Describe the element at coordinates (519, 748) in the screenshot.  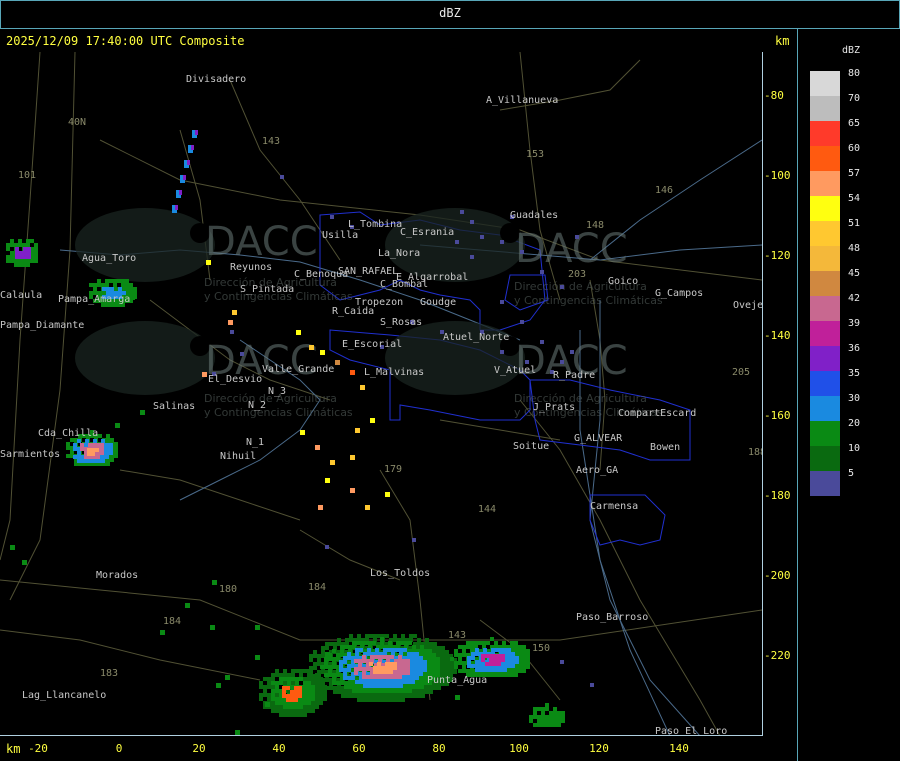
I see `x-tick-label: 100` at that location.